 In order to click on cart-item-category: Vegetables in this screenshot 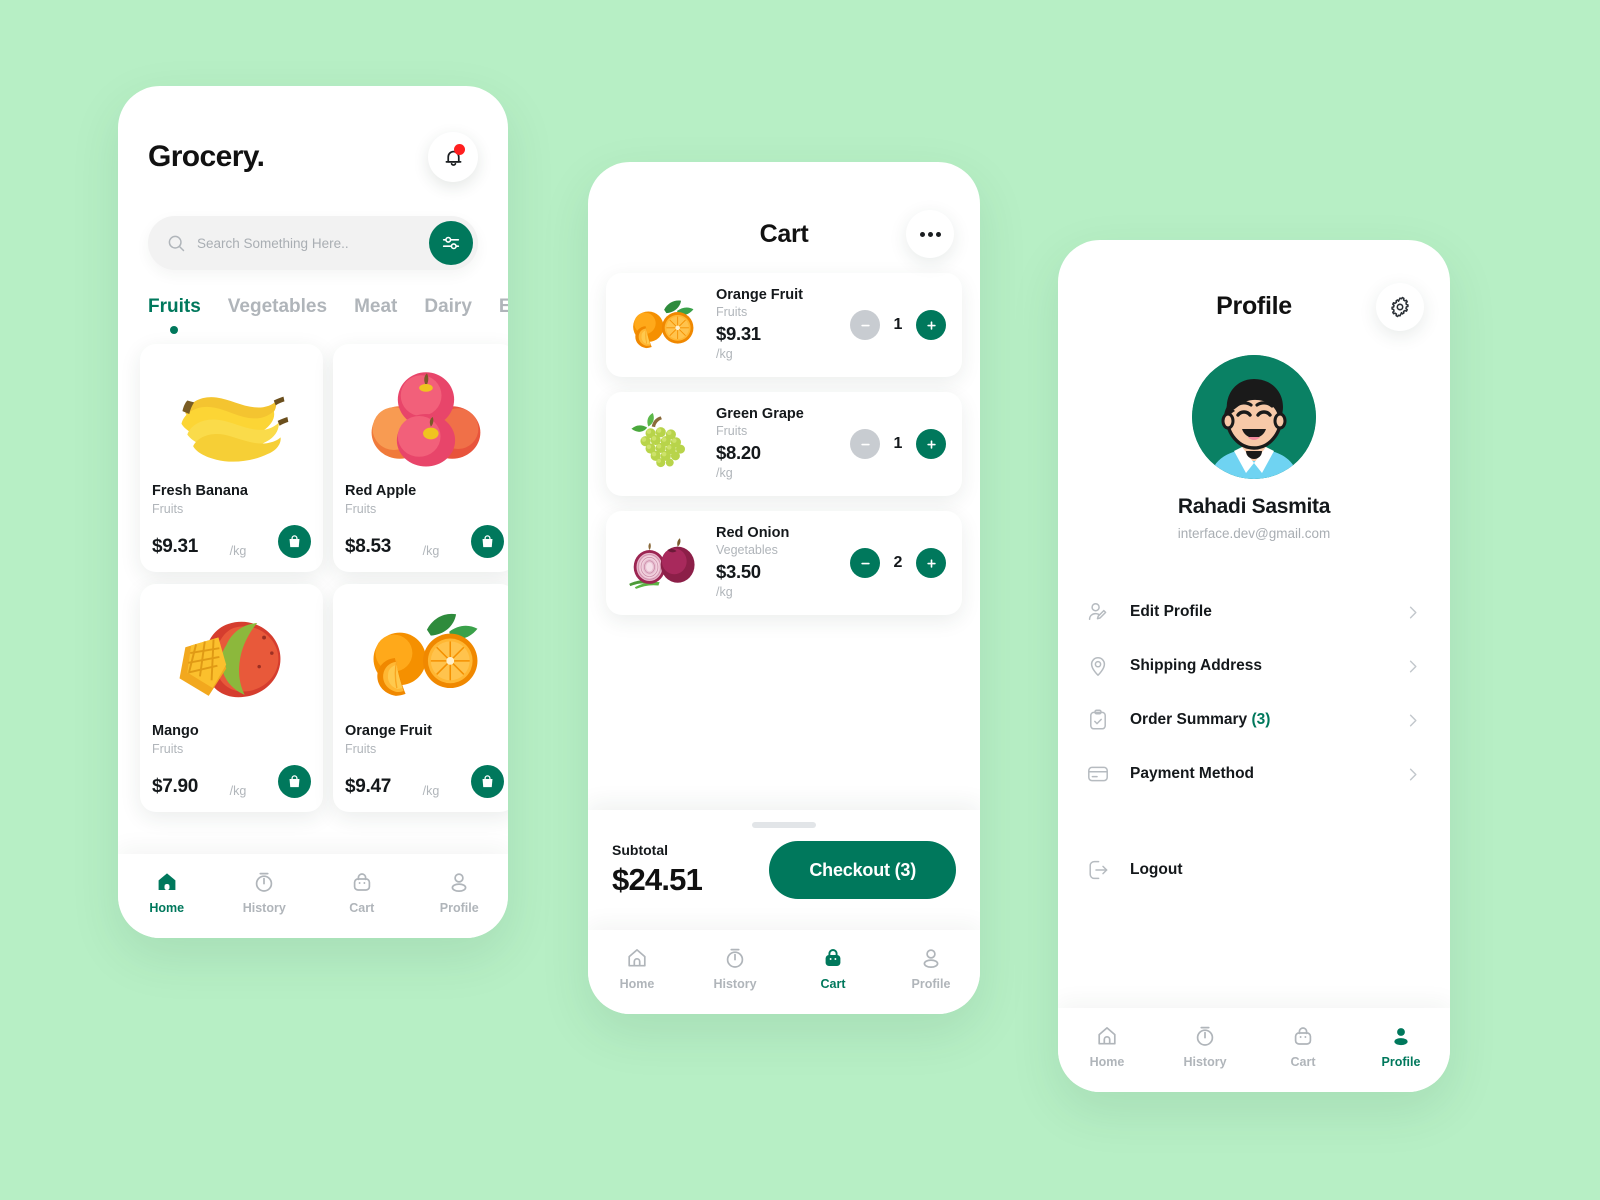, I will do `click(747, 550)`.